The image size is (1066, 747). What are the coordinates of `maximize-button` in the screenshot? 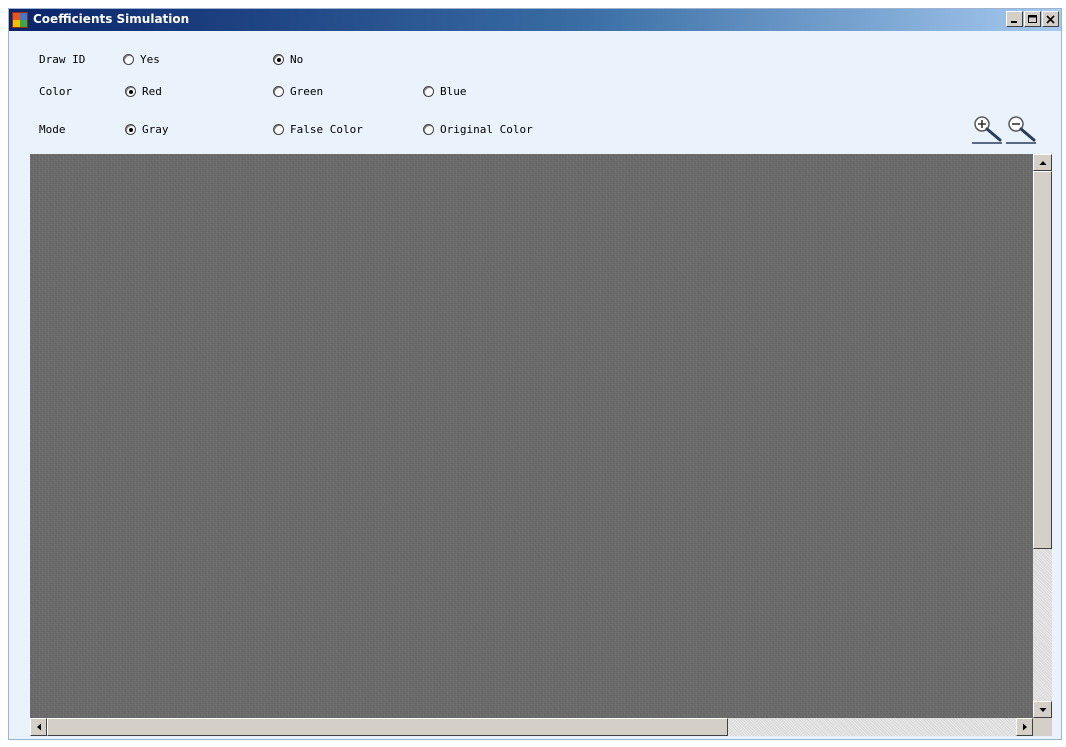 It's located at (1032, 19).